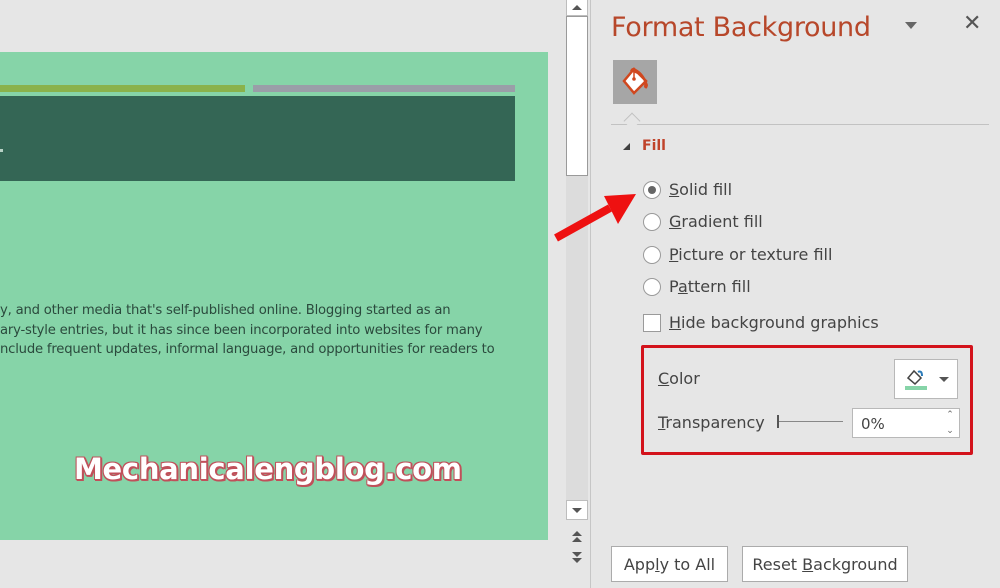  I want to click on pattern-fill-label: Pattern fill, so click(710, 286).